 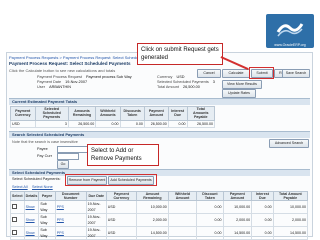 I want to click on totals-header: Total Amounts Payable, so click(x=201, y=113).